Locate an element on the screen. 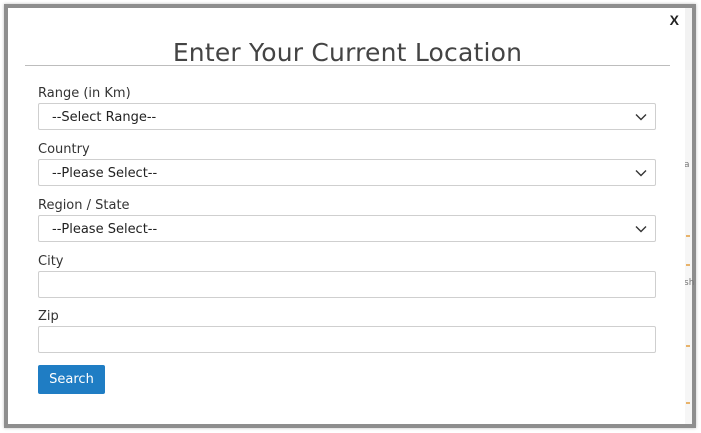  country-select: --Please Select-- is located at coordinates (347, 172).